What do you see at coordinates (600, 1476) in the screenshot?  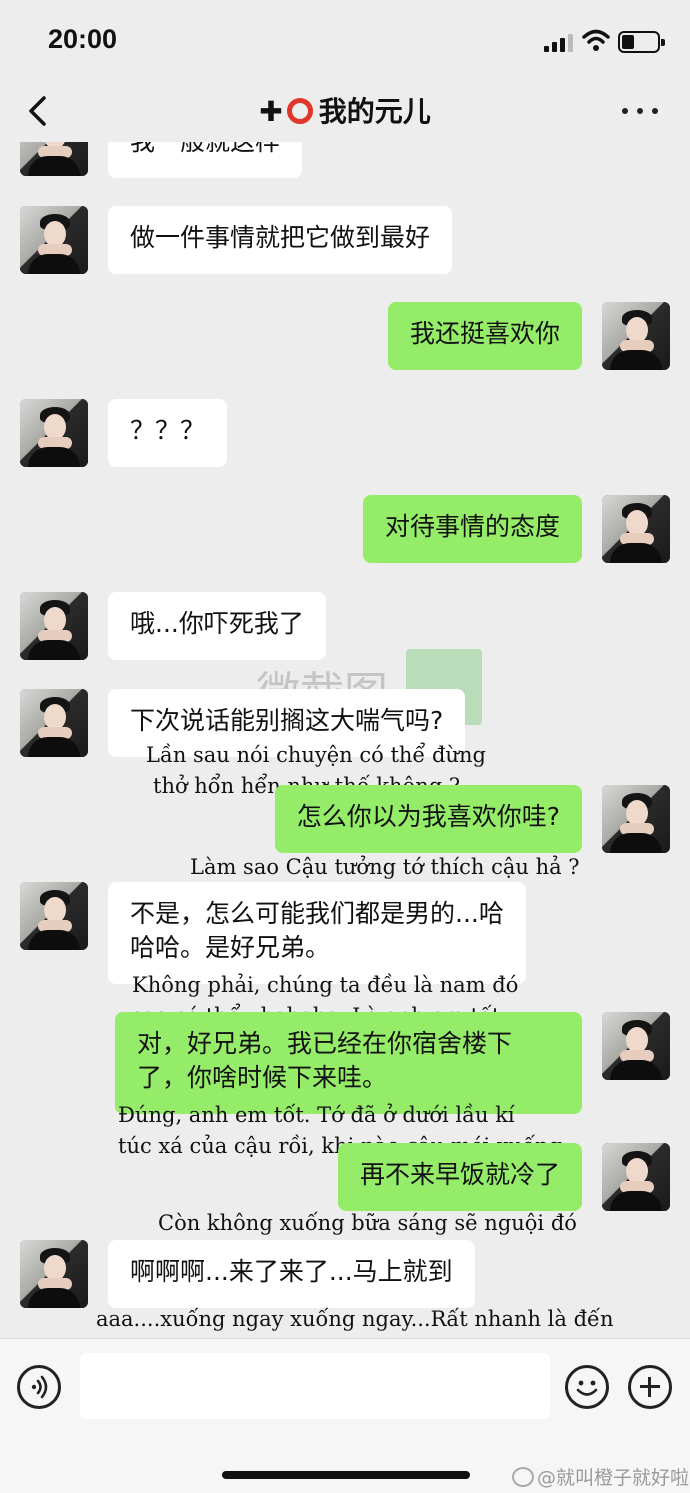 I see `weibo-credit: @就叫橙子就好啦` at bounding box center [600, 1476].